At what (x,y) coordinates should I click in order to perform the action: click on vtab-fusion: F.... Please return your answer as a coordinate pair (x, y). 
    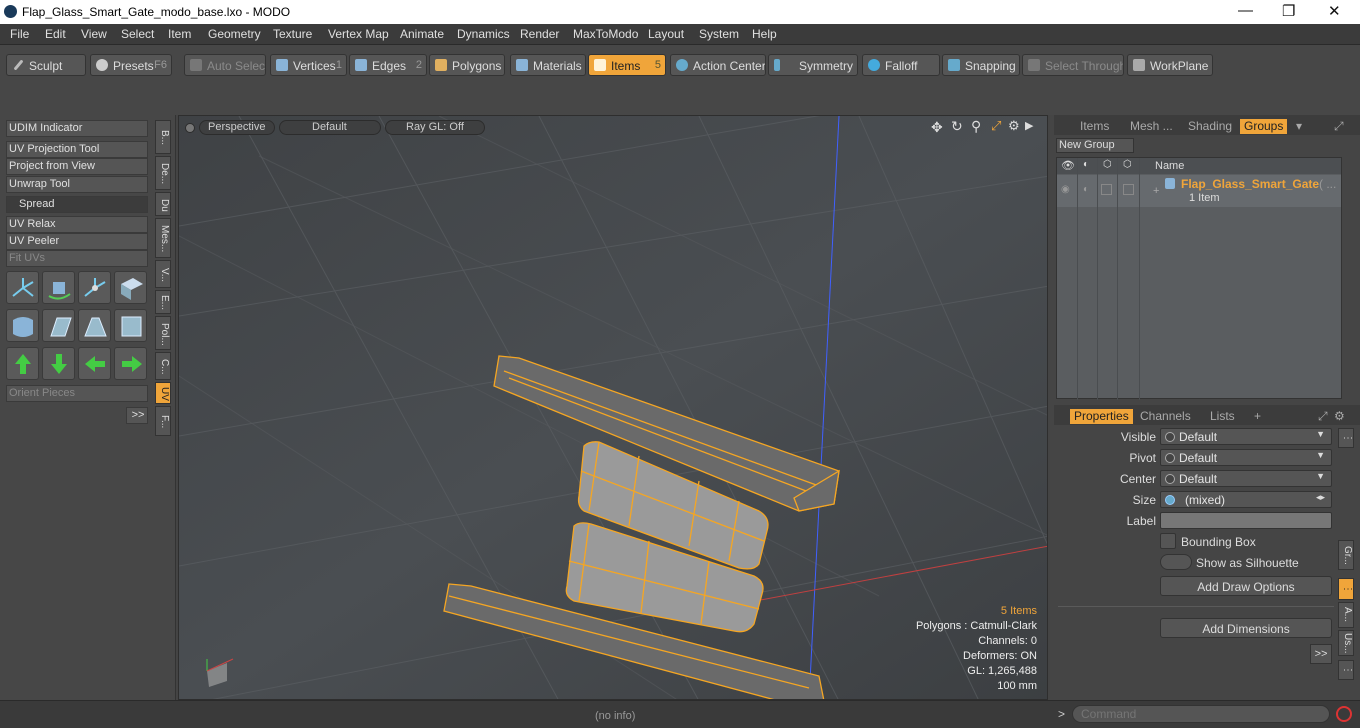
    Looking at the image, I should click on (163, 421).